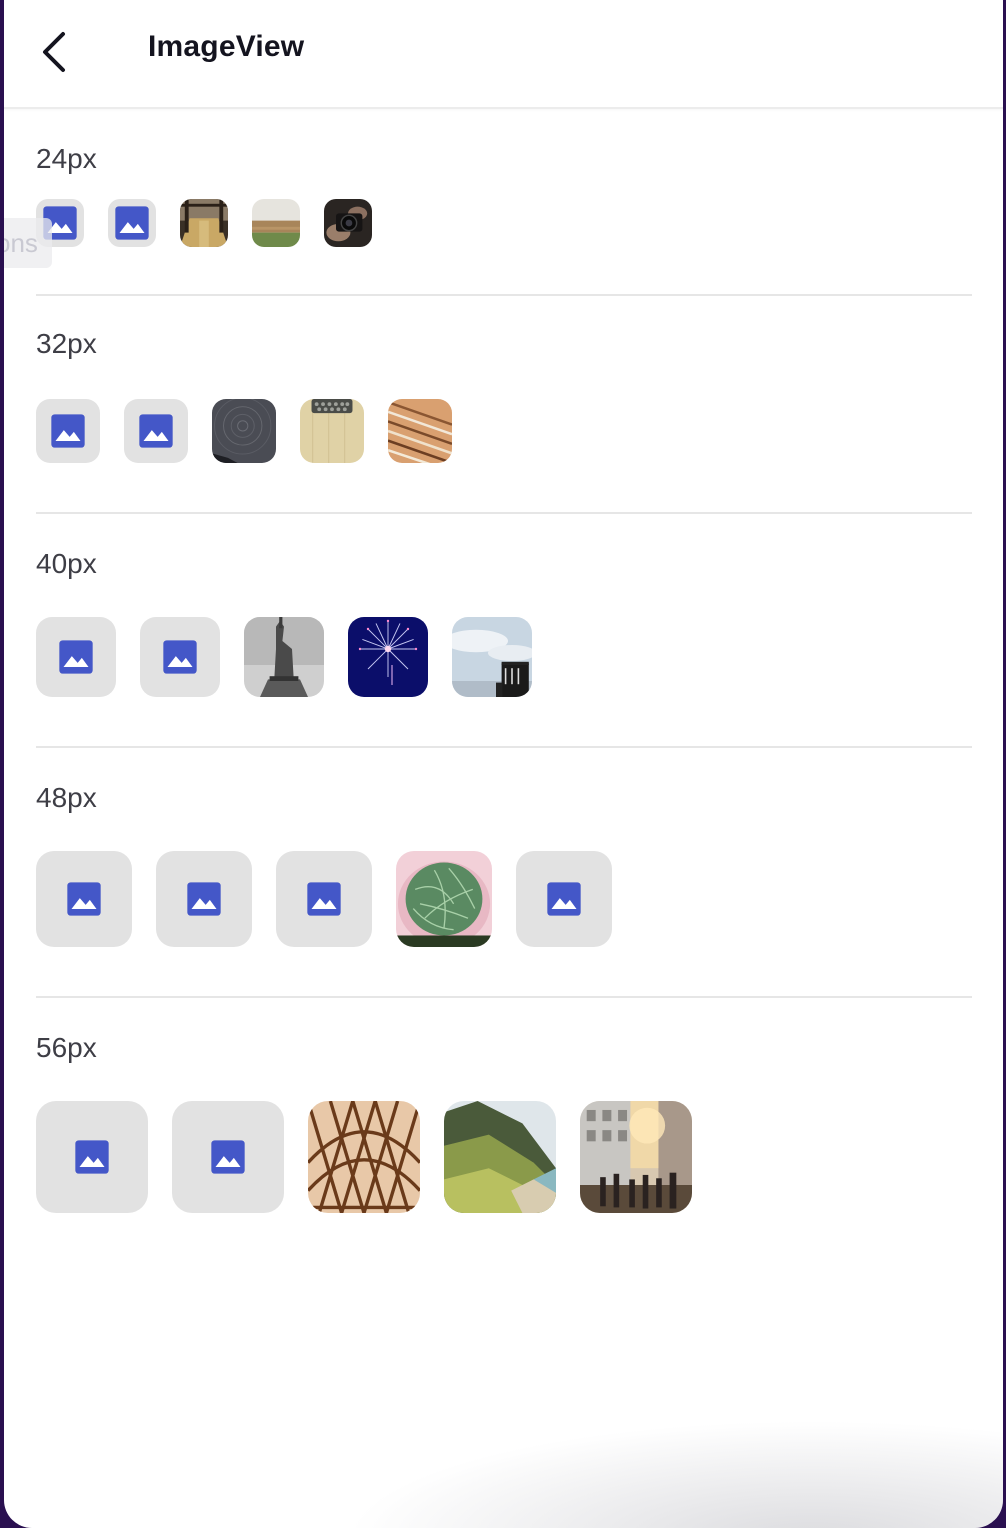 The image size is (1006, 1528). Describe the element at coordinates (66, 158) in the screenshot. I see `section-label: 24px` at that location.